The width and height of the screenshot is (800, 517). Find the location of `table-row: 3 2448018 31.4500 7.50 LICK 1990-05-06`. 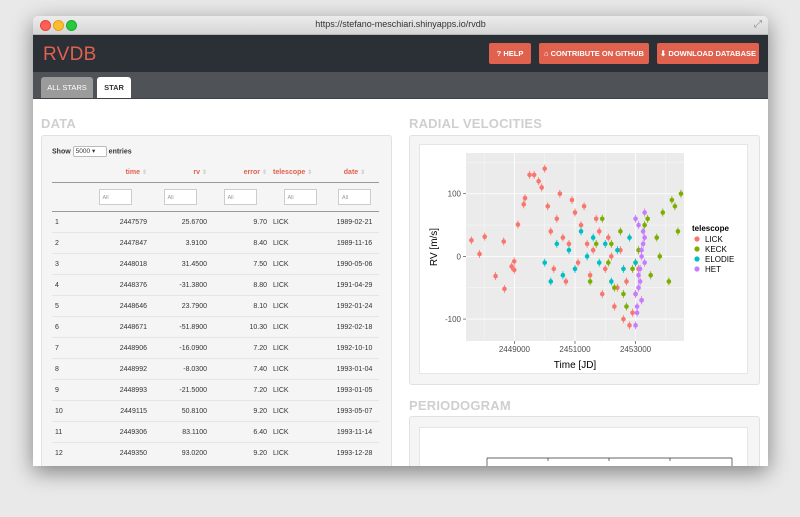

table-row: 3 2448018 31.4500 7.50 LICK 1990-05-06 is located at coordinates (215, 264).